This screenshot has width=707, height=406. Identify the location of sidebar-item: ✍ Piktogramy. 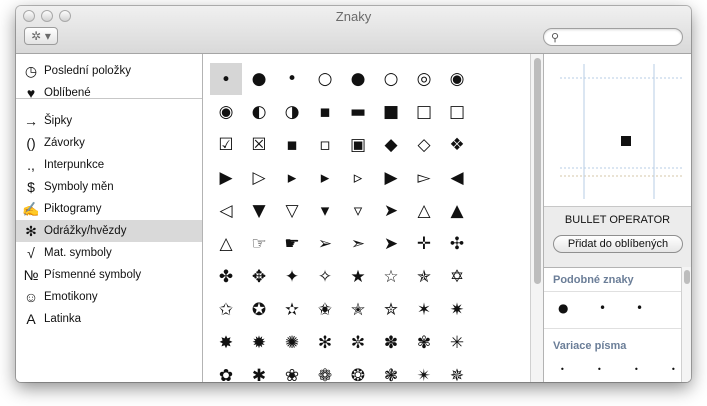
(109, 209).